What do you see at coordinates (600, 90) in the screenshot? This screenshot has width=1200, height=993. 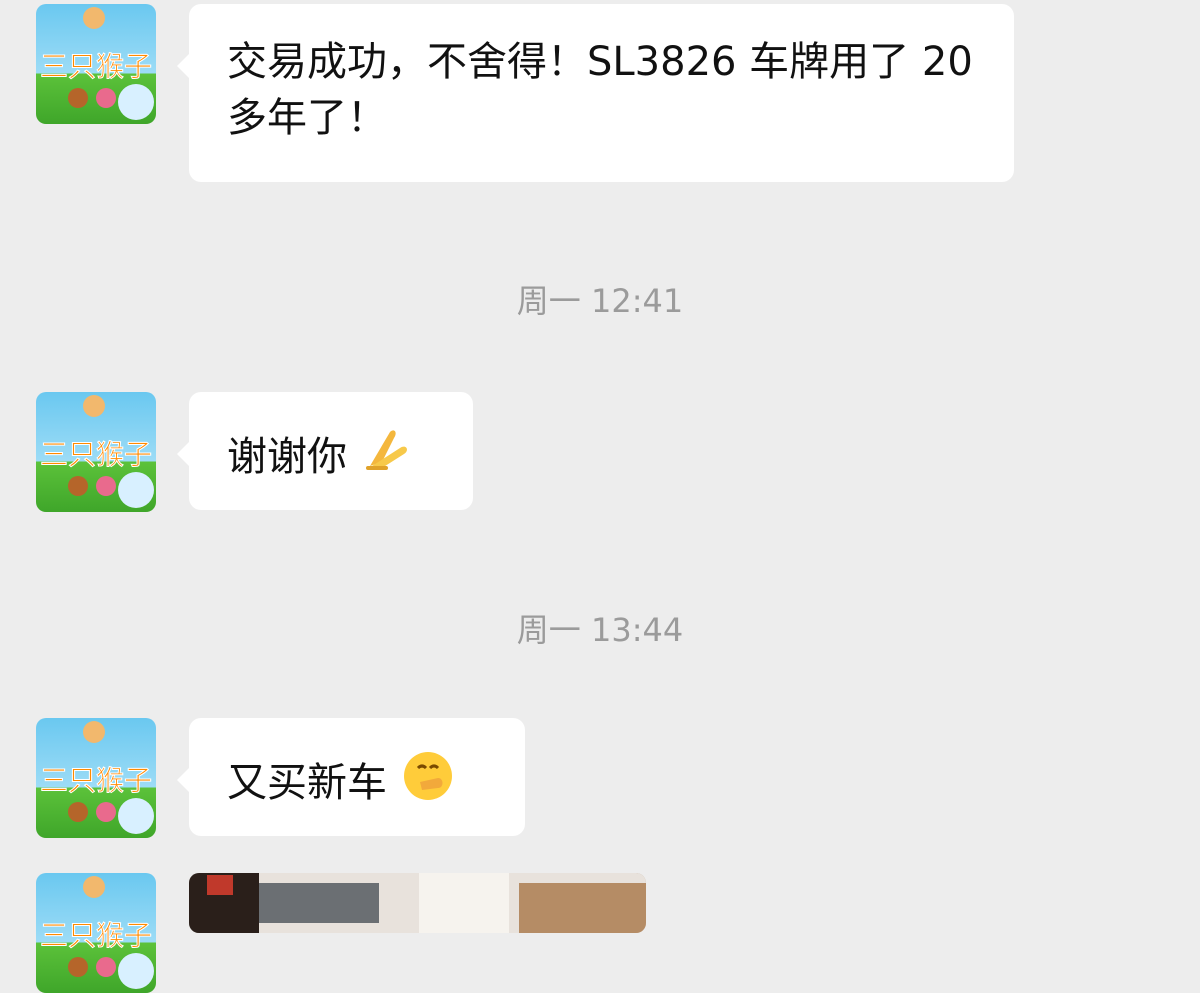 I see `message-text: 交易成功，不舍得！SL3826 车牌用了 20 多年了！` at bounding box center [600, 90].